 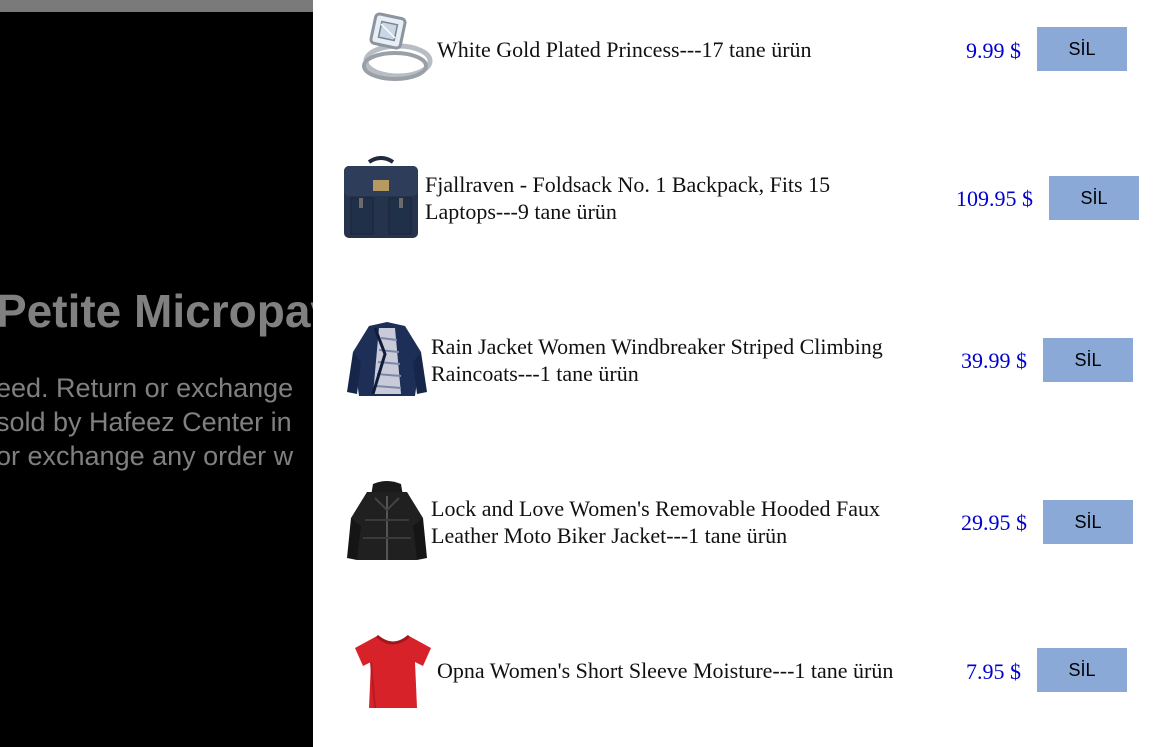 I want to click on cart-item-price: 109.95 $, so click(x=994, y=198).